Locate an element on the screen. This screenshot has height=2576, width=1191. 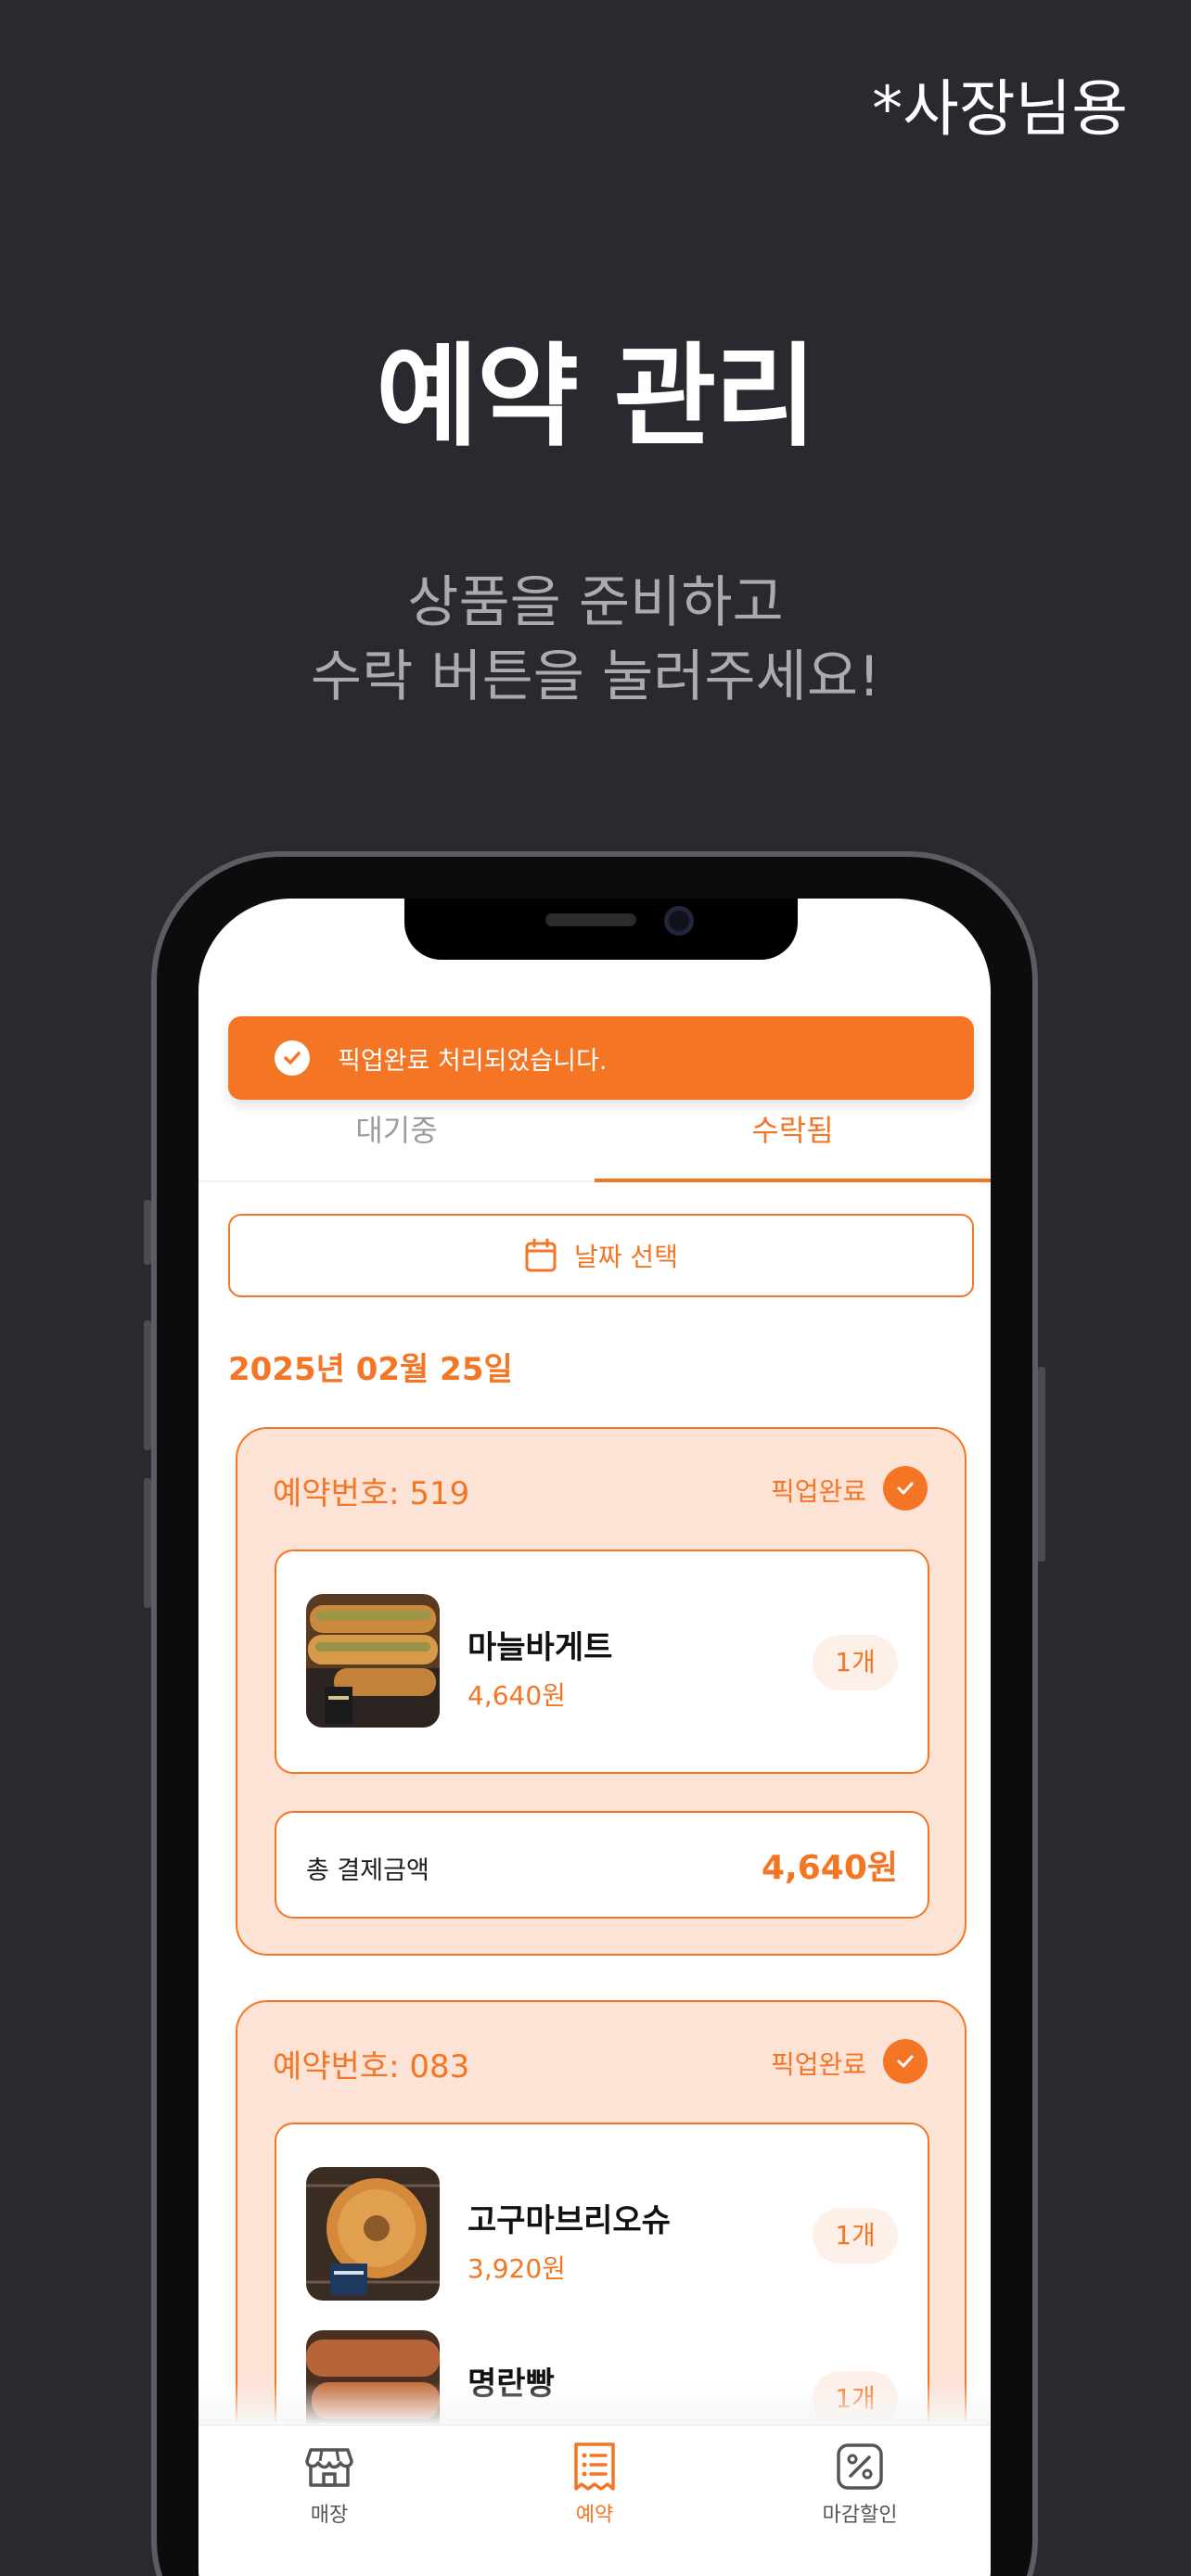
item-price: 3,920원 is located at coordinates (516, 2268).